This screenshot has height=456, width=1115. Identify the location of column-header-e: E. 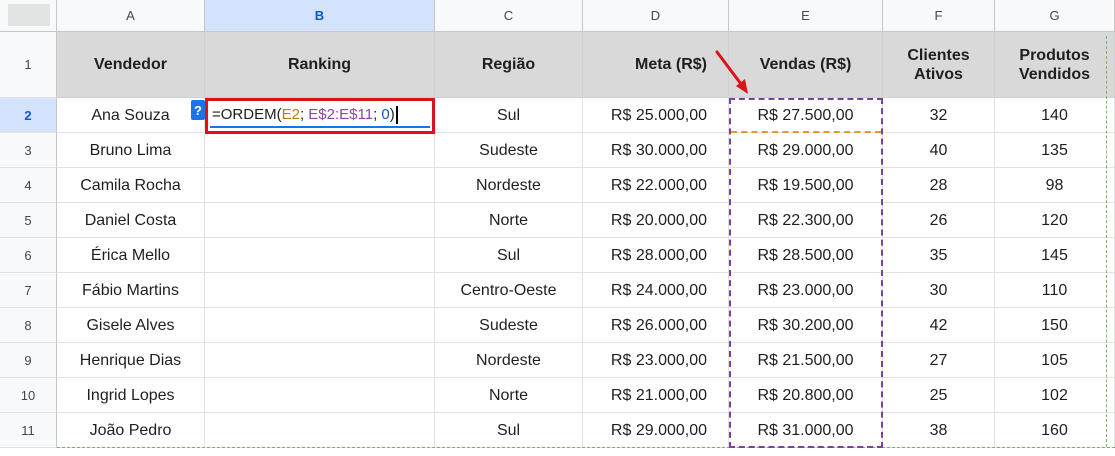
(806, 16).